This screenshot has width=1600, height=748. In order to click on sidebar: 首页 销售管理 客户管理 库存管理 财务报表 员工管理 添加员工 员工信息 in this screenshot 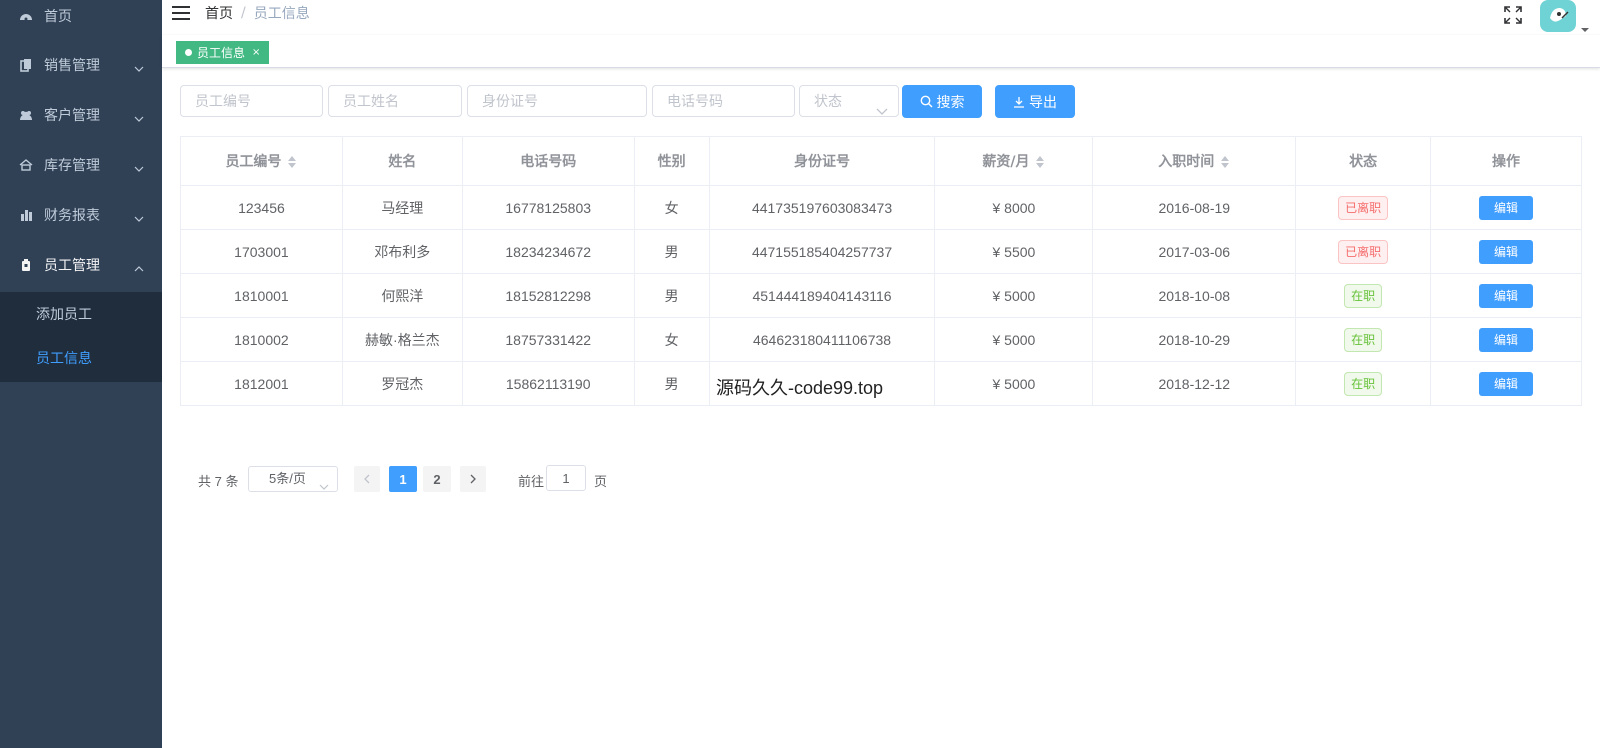, I will do `click(81, 374)`.